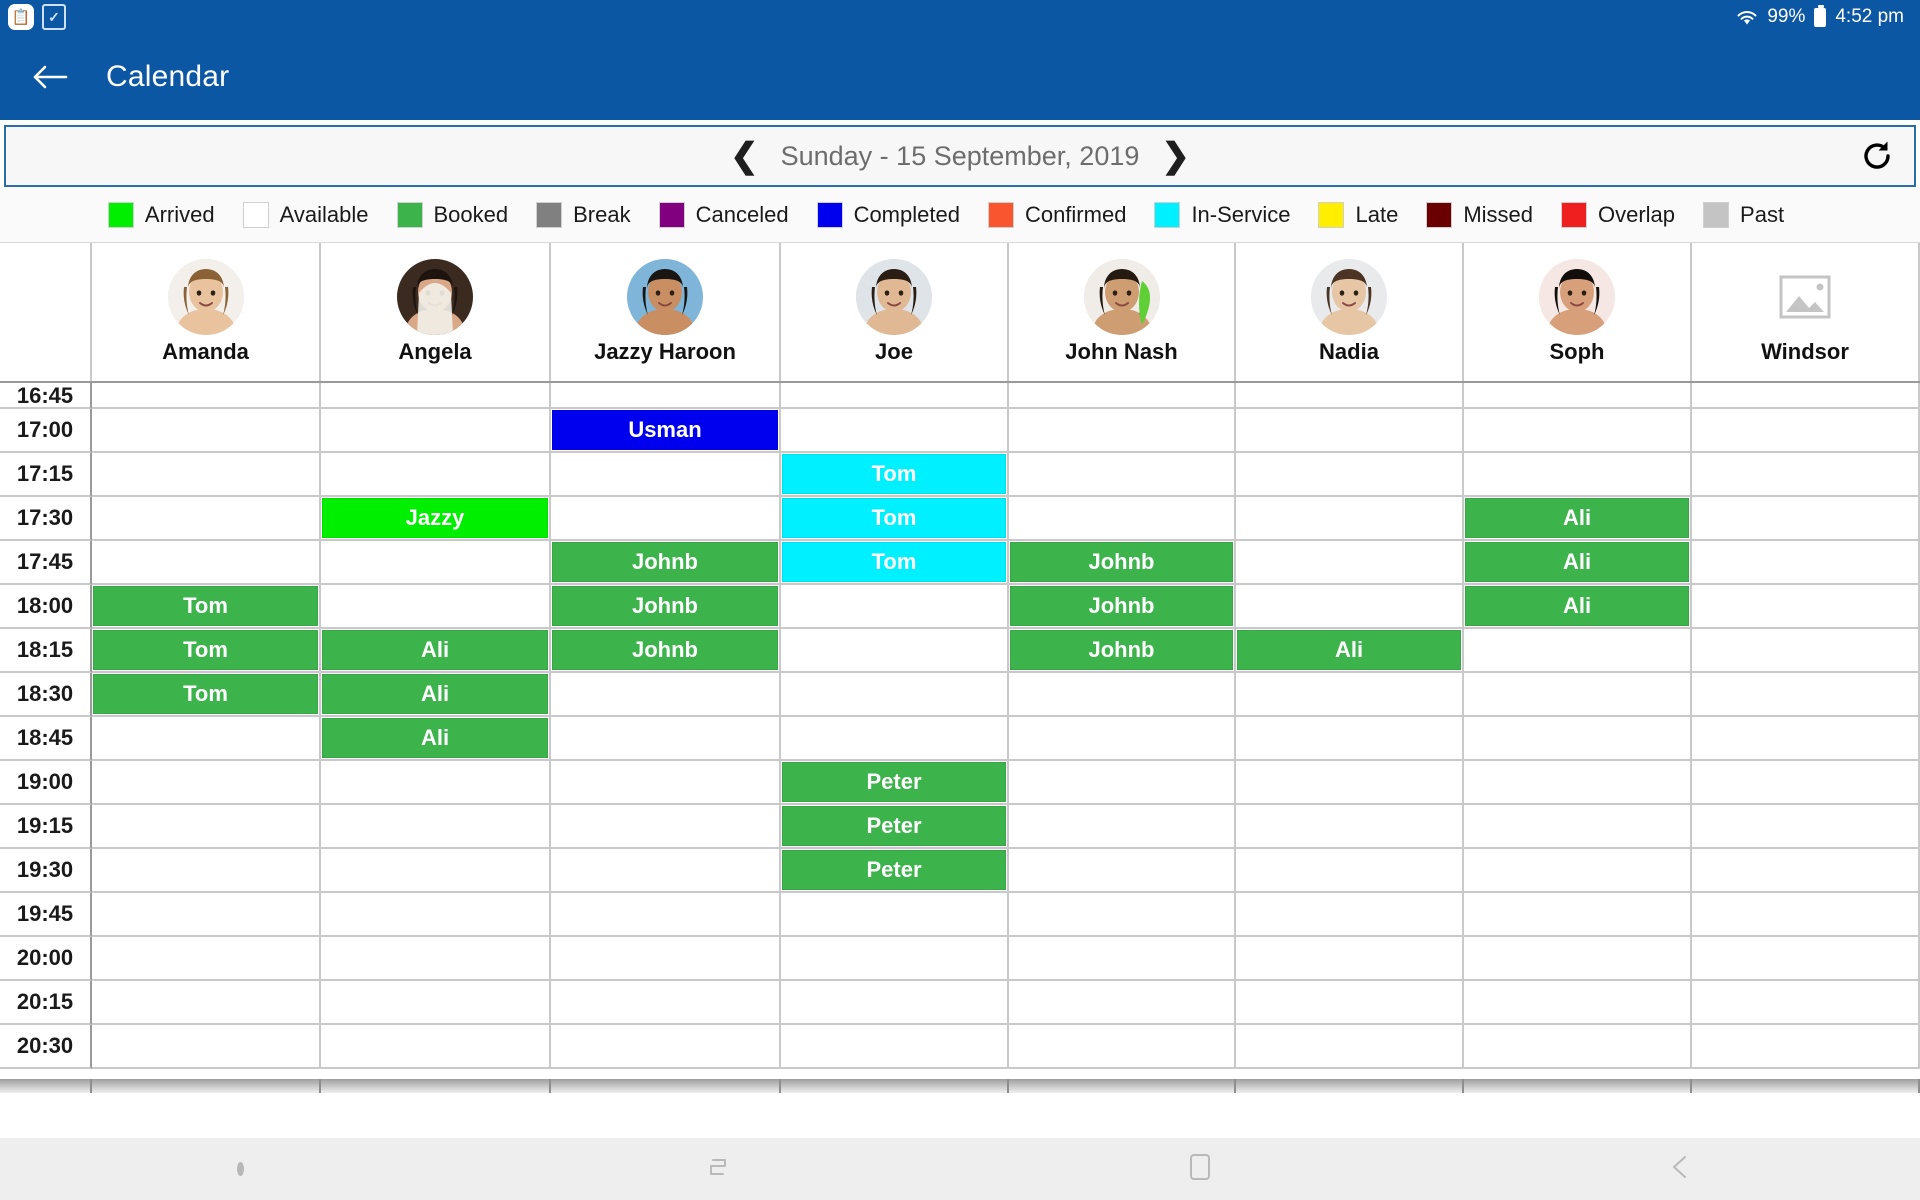  I want to click on staff-header-john-nash: John Nash, so click(1122, 312).